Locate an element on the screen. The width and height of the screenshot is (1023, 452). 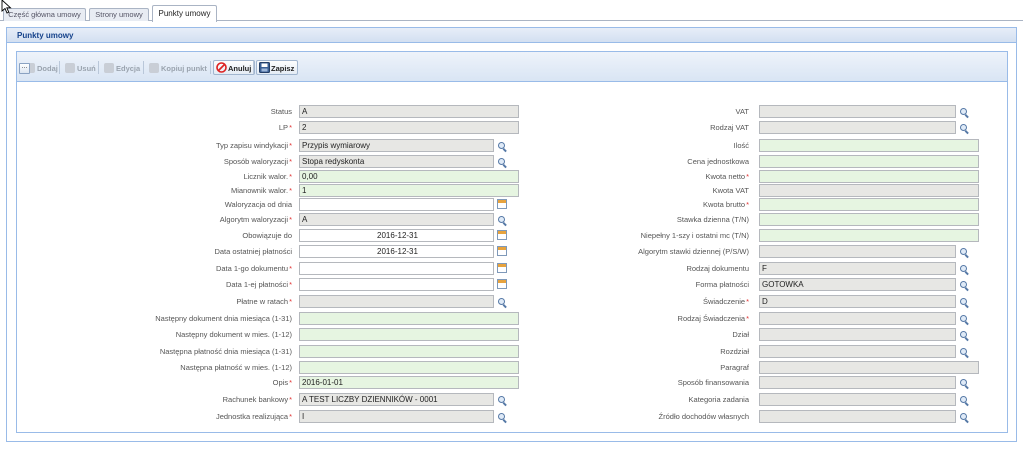
kwota-brutto-label: Kwota brutto* is located at coordinates (726, 204).